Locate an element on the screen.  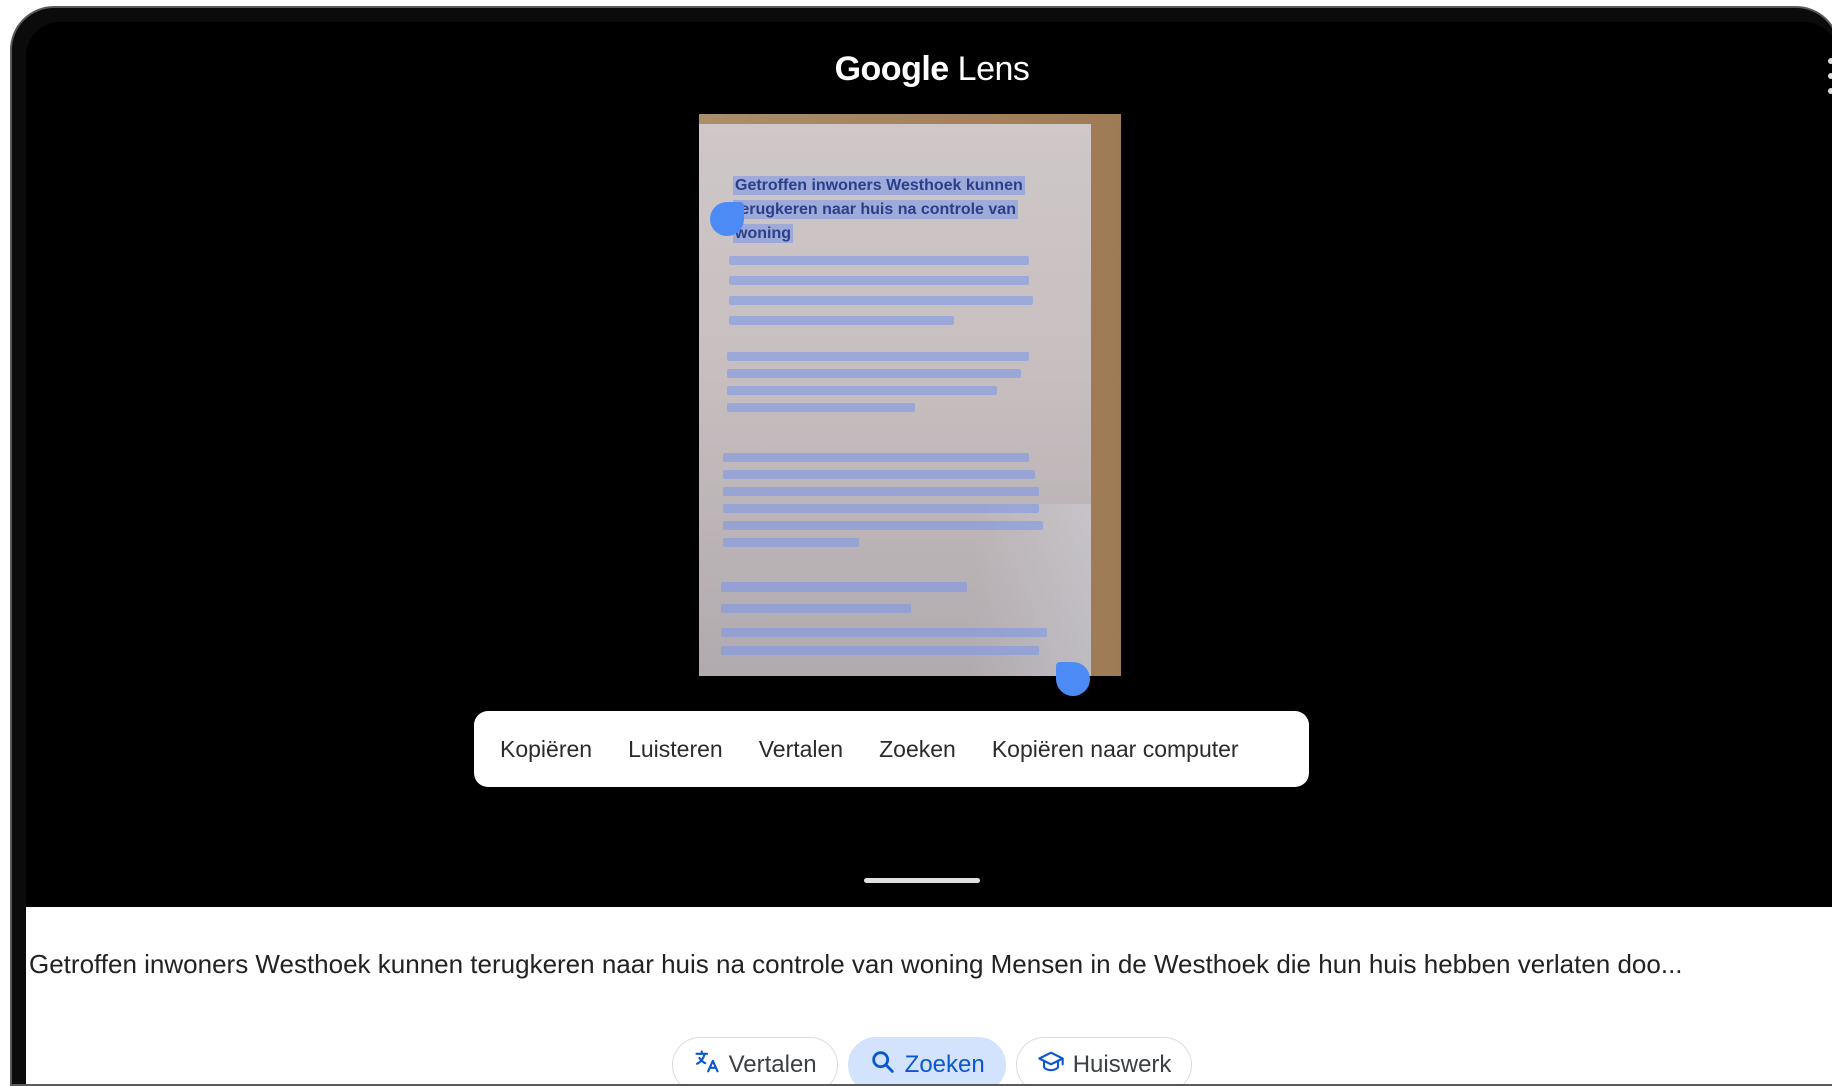
chip-homework: Huiswerk is located at coordinates (1104, 1060).